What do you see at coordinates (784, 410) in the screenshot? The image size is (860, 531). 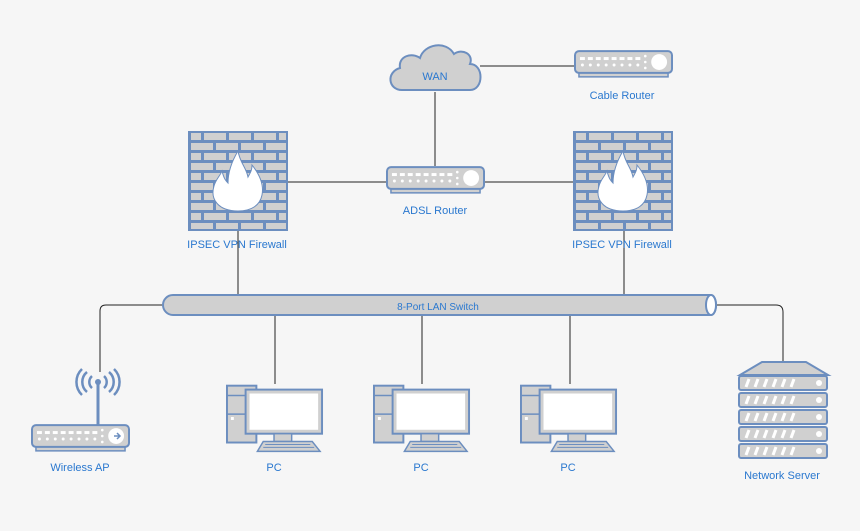 I see `server-icon` at bounding box center [784, 410].